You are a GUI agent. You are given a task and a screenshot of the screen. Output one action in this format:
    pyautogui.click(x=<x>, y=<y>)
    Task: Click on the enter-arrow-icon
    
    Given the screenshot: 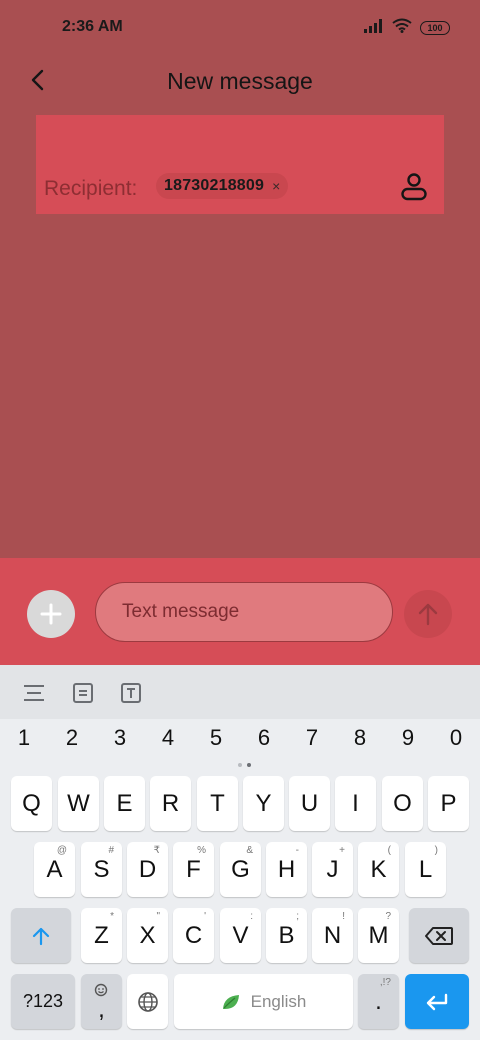 What is the action you would take?
    pyautogui.click(x=437, y=1001)
    